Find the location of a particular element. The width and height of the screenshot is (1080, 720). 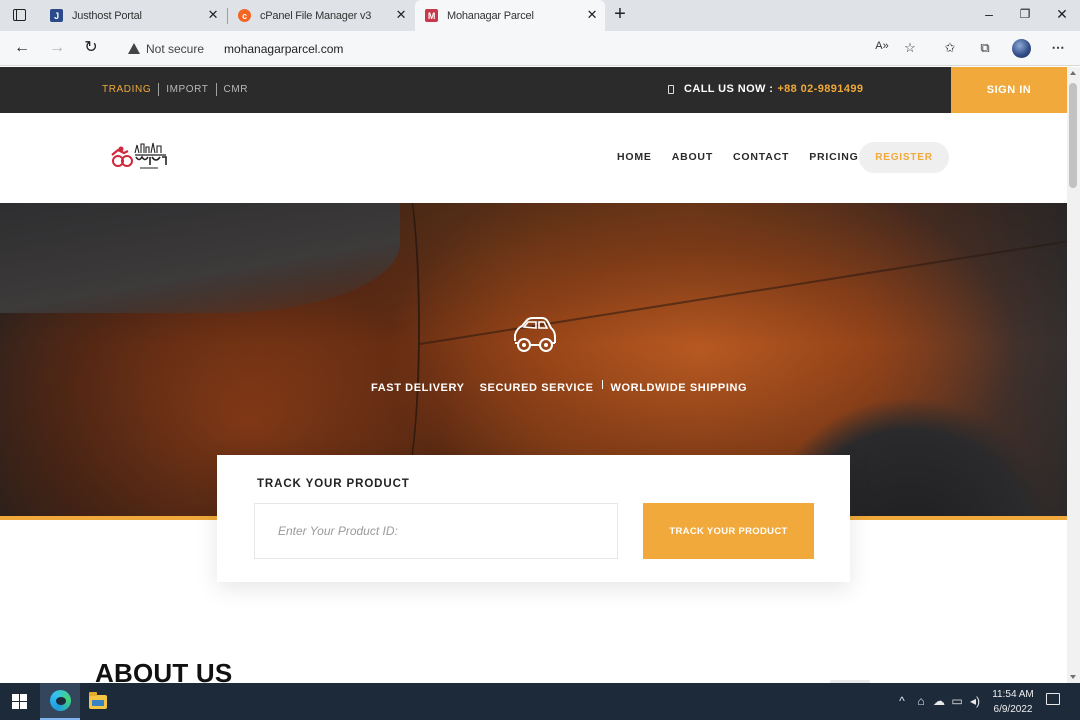

nav-link-pricing: PRICING is located at coordinates (833, 157).